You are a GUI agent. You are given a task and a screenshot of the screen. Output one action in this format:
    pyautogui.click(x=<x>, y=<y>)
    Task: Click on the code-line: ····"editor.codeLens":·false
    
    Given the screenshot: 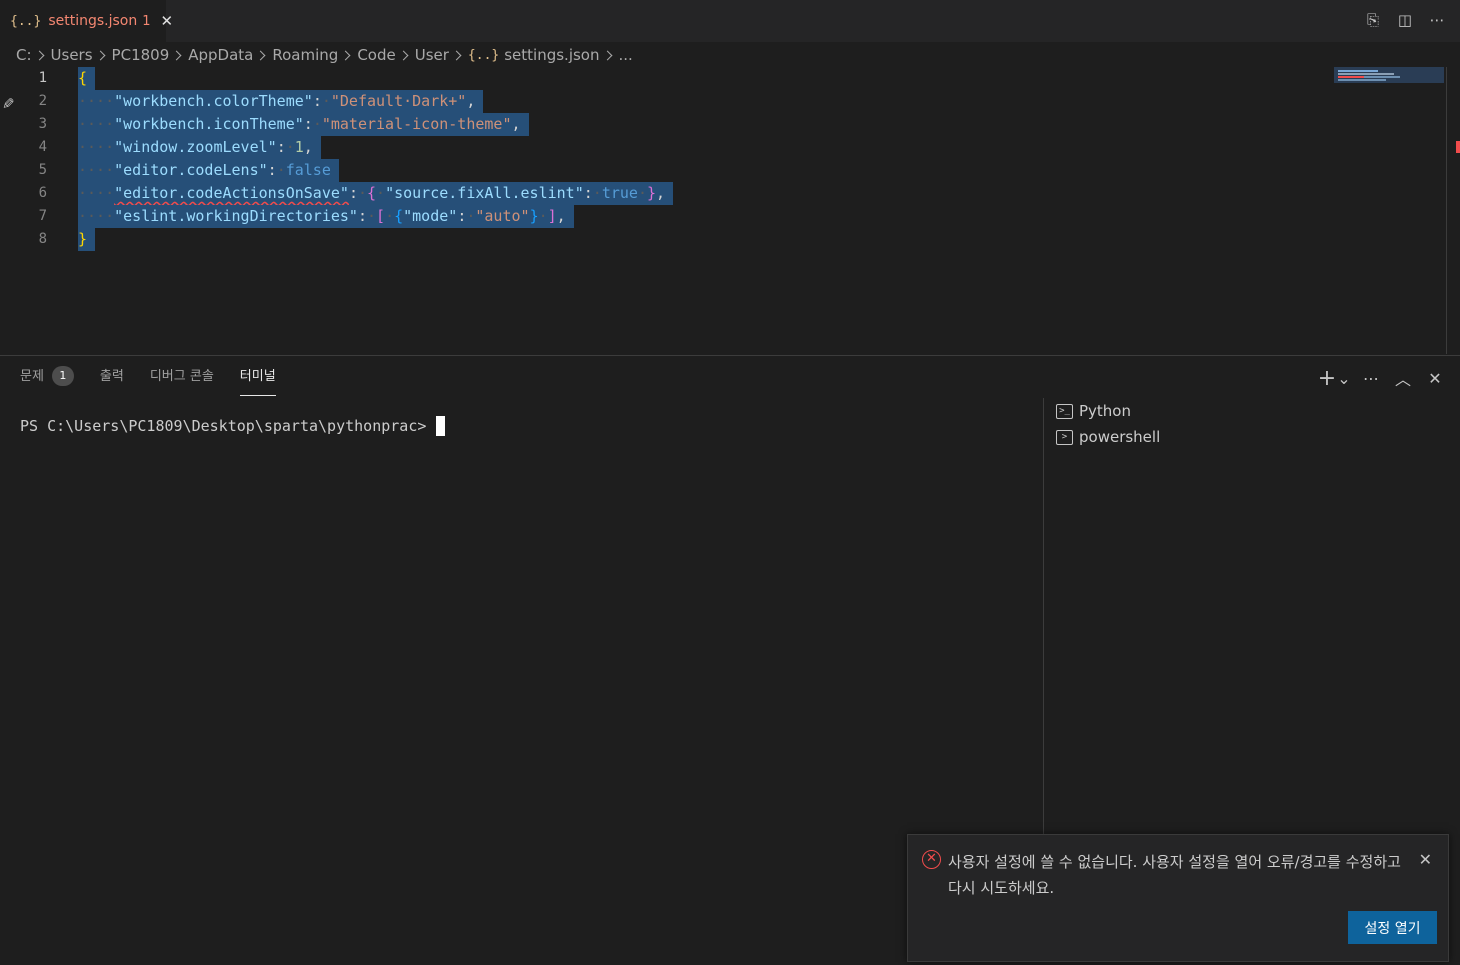 What is the action you would take?
    pyautogui.click(x=208, y=170)
    